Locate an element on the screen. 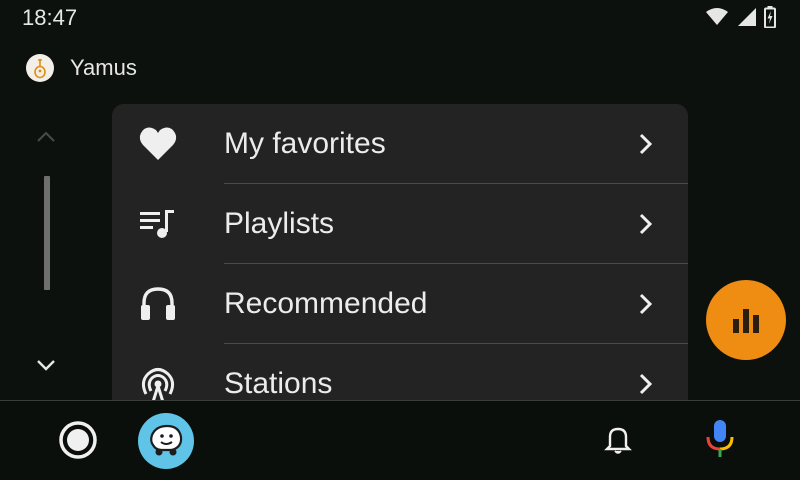 This screenshot has width=800, height=480. cell-signal-icon is located at coordinates (747, 17).